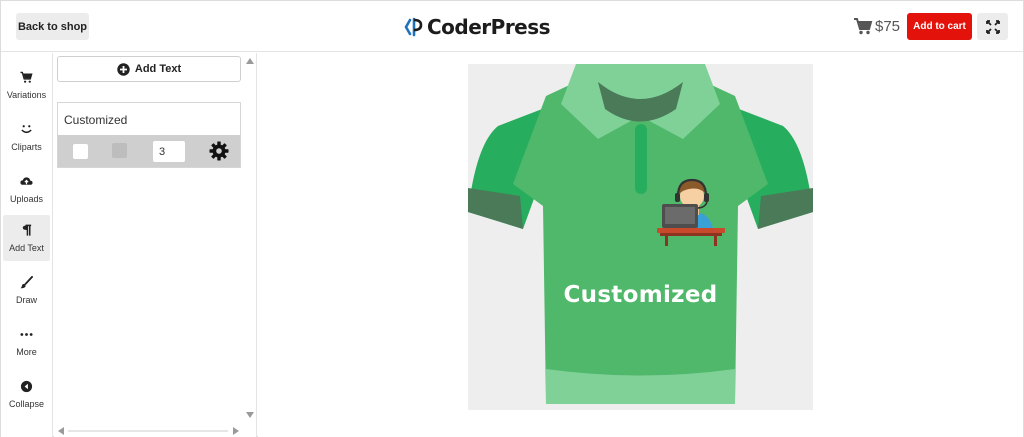  What do you see at coordinates (26, 147) in the screenshot?
I see `tool-label: Cliparts` at bounding box center [26, 147].